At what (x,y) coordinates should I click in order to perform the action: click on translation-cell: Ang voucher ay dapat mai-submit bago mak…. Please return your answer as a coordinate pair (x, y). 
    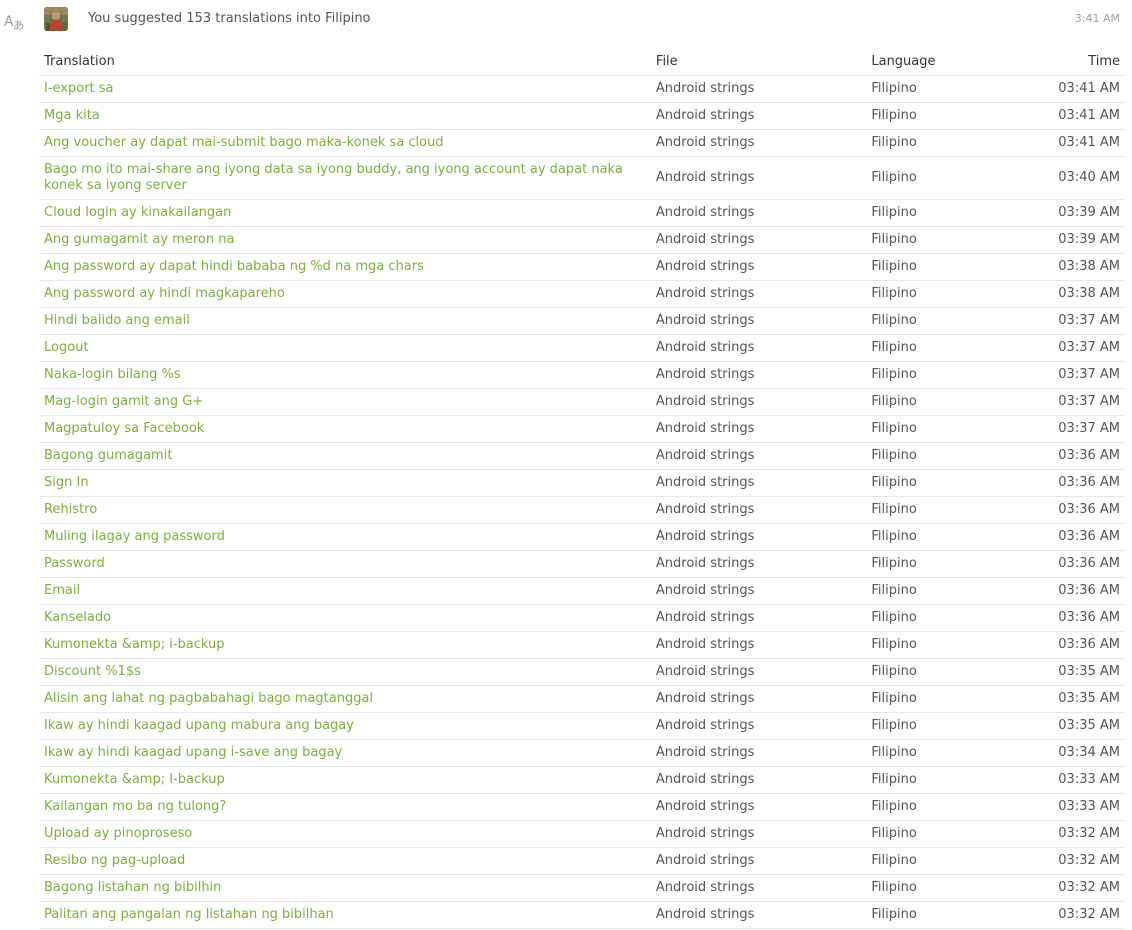
    Looking at the image, I should click on (345, 143).